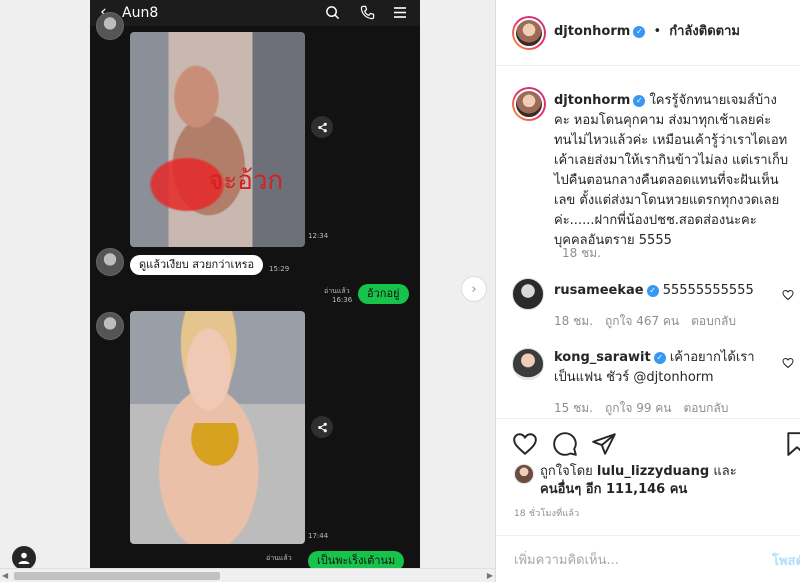 This screenshot has height=582, width=800. Describe the element at coordinates (367, 12) in the screenshot. I see `phone-icon` at that location.